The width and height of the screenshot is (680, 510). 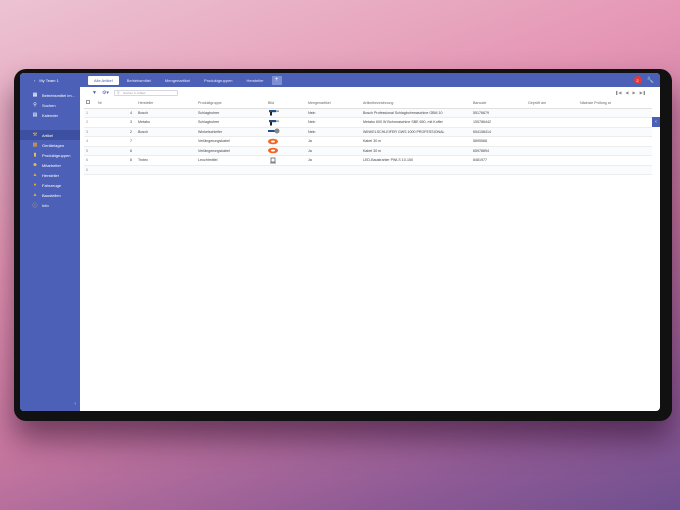 What do you see at coordinates (35, 95) in the screenshot?
I see `dashboard-icon: ▦` at bounding box center [35, 95].